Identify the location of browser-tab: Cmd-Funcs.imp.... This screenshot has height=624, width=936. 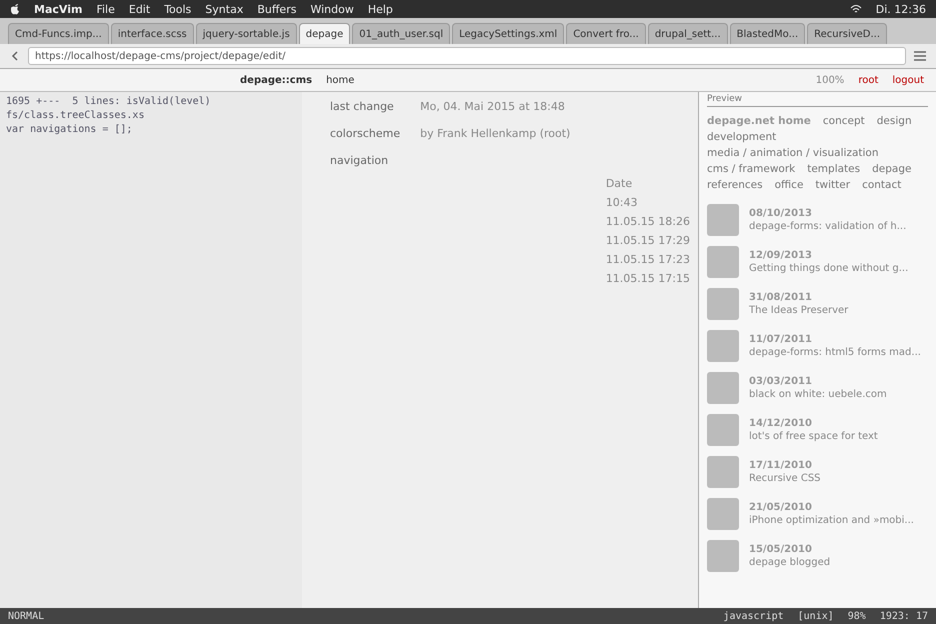
(58, 33).